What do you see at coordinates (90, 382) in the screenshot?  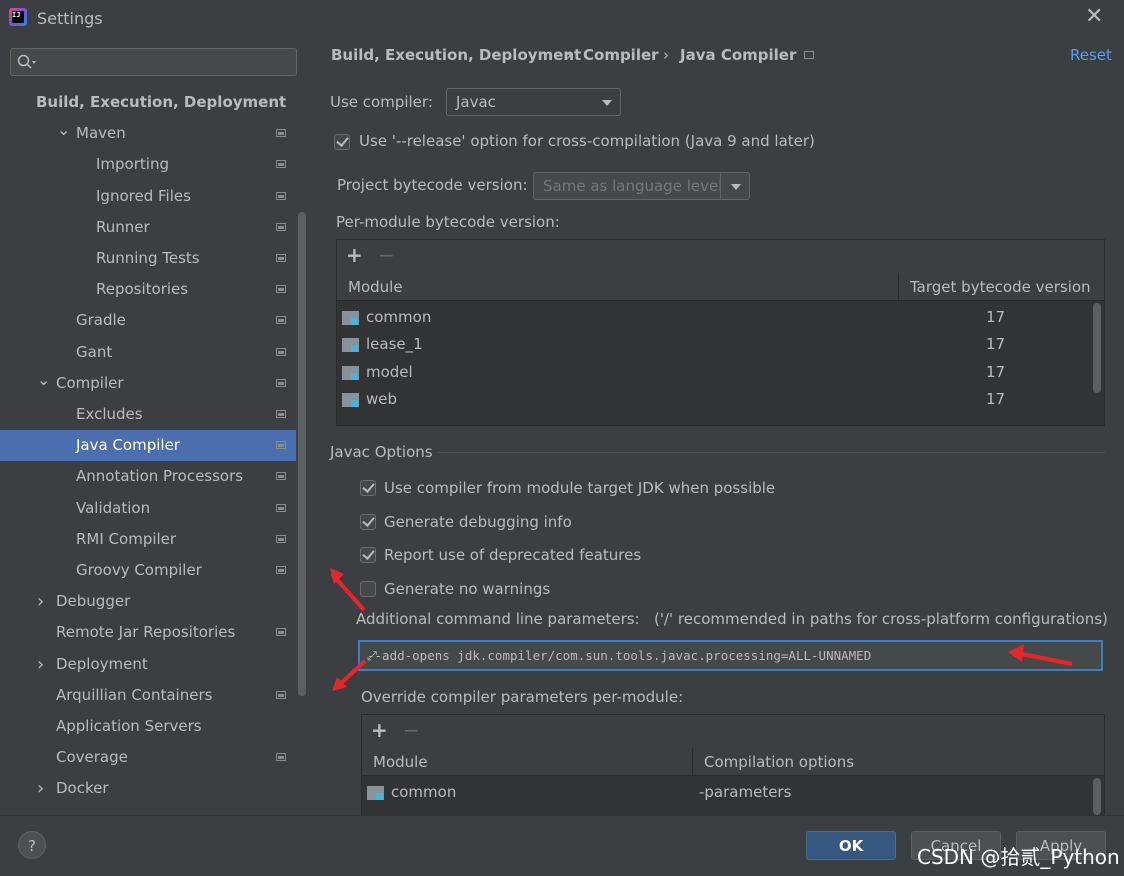 I see `sidebar-item-label: Compiler` at bounding box center [90, 382].